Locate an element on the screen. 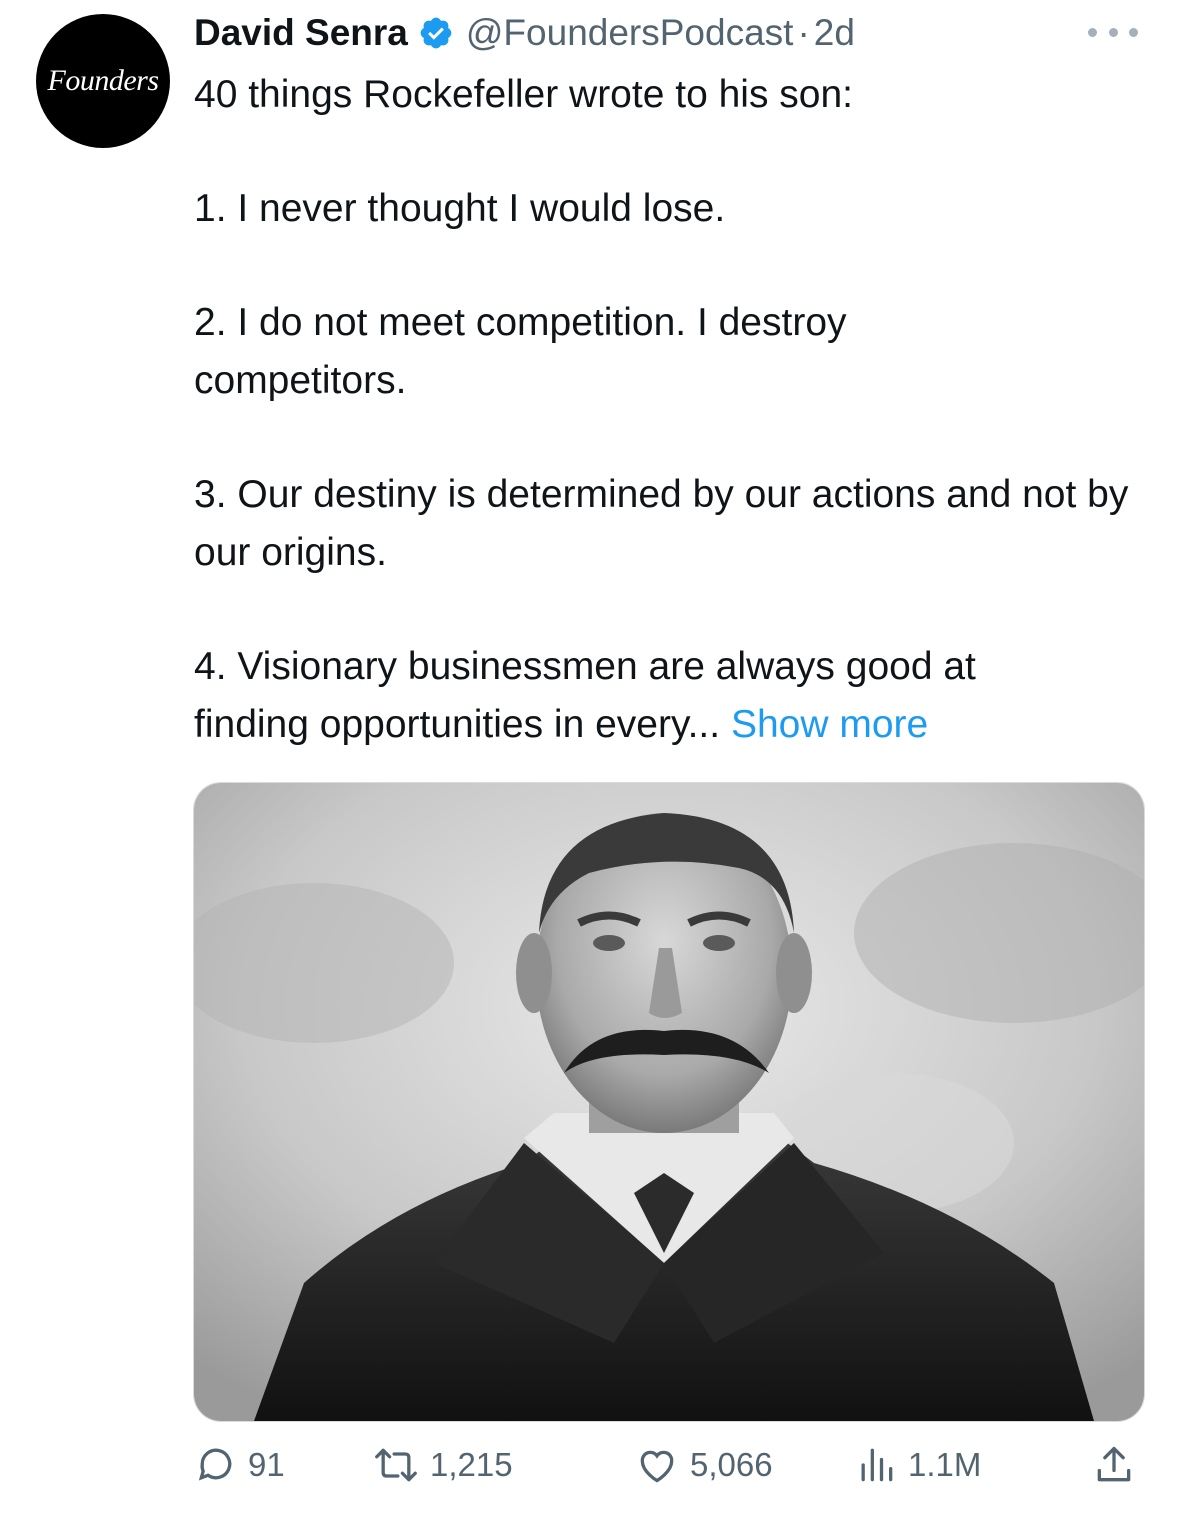 This screenshot has height=1523, width=1179. views-count: 1.1M is located at coordinates (945, 1464).